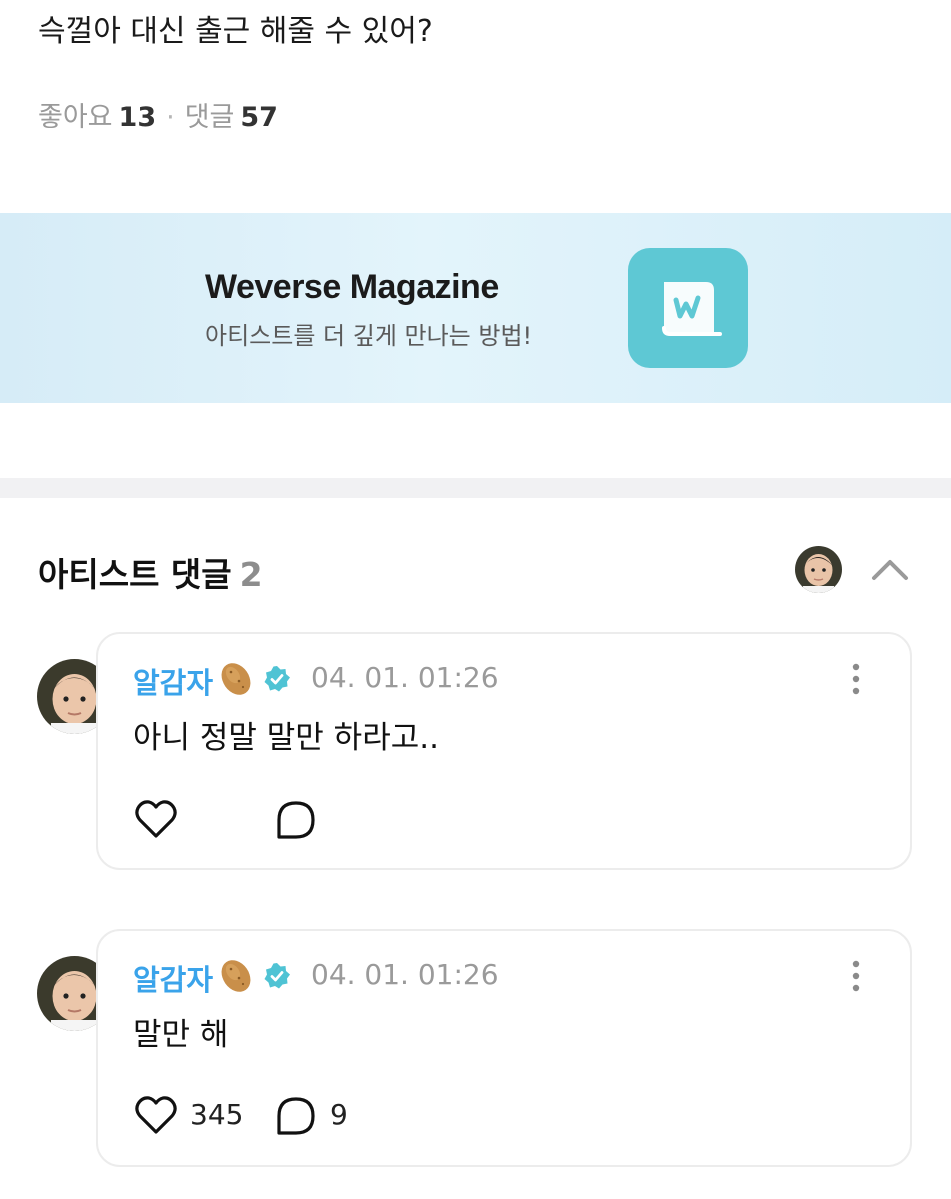 The width and height of the screenshot is (951, 1199). What do you see at coordinates (890, 568) in the screenshot?
I see `chevron-up-icon` at bounding box center [890, 568].